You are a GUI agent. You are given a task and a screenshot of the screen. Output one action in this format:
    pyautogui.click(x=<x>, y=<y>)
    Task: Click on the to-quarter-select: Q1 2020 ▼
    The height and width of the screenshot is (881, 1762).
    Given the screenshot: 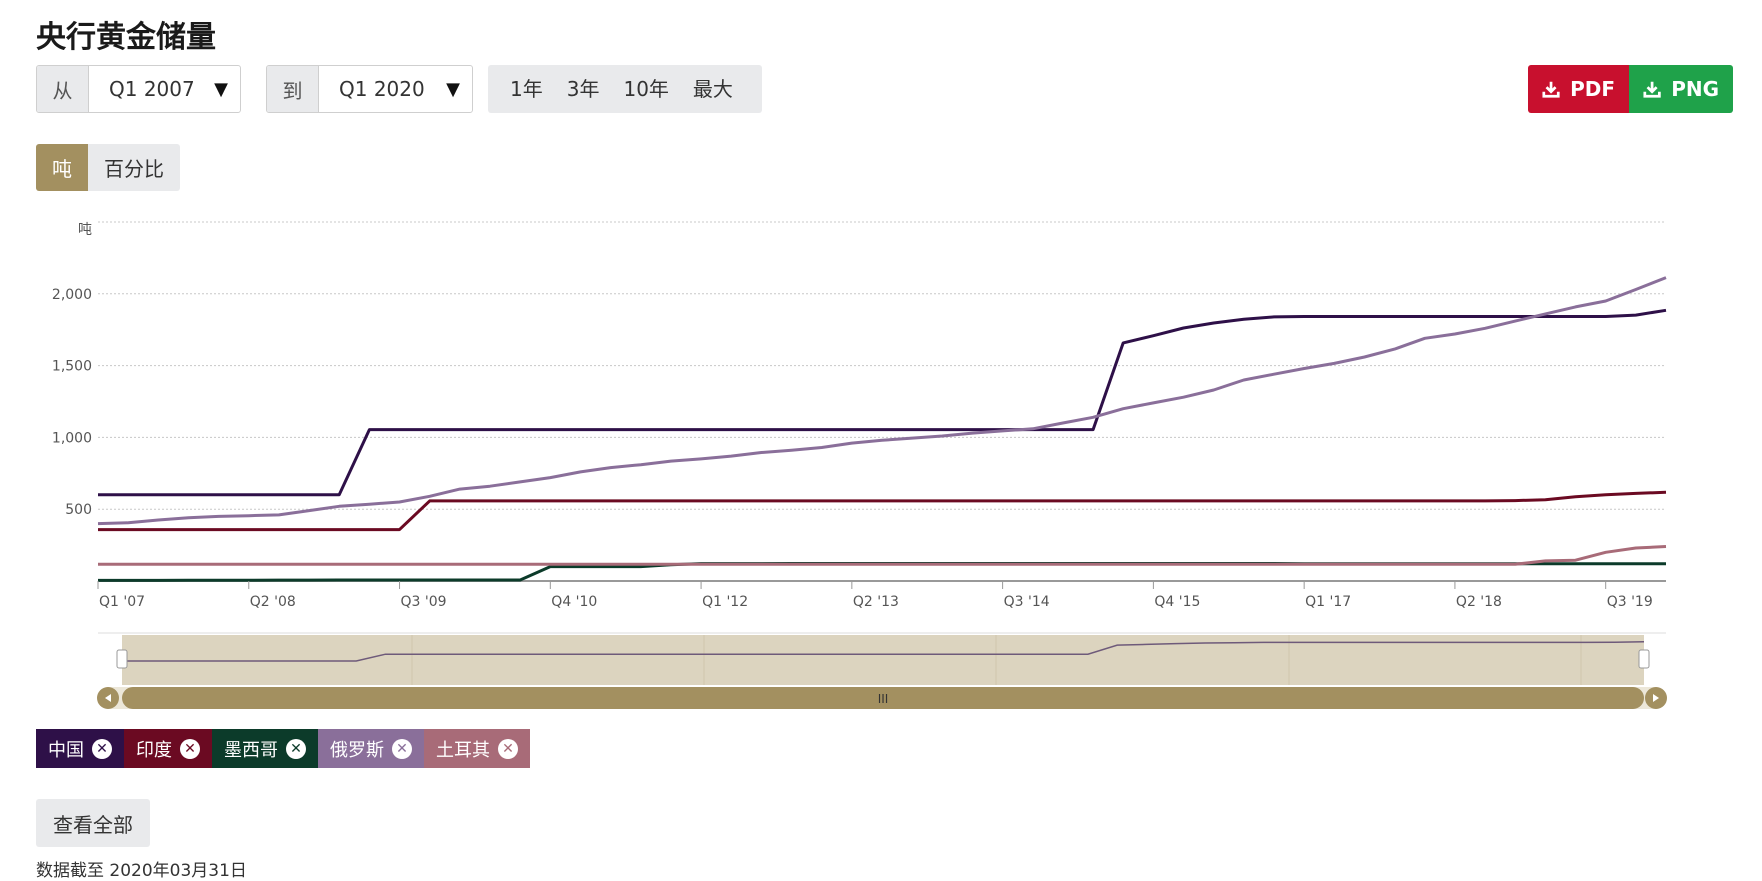 What is the action you would take?
    pyautogui.click(x=395, y=89)
    